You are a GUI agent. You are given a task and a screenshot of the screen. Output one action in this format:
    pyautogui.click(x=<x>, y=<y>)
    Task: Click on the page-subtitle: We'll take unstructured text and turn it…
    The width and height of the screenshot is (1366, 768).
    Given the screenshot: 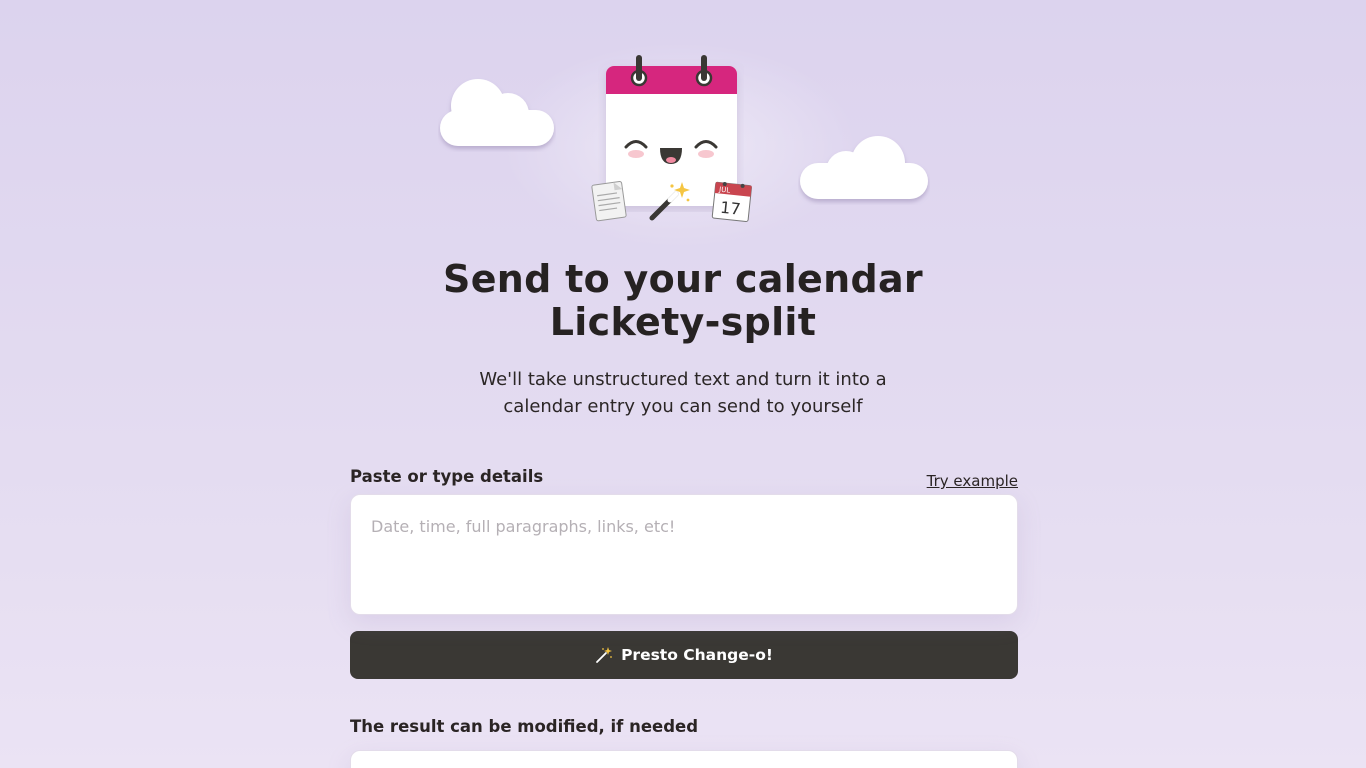 What is the action you would take?
    pyautogui.click(x=683, y=393)
    